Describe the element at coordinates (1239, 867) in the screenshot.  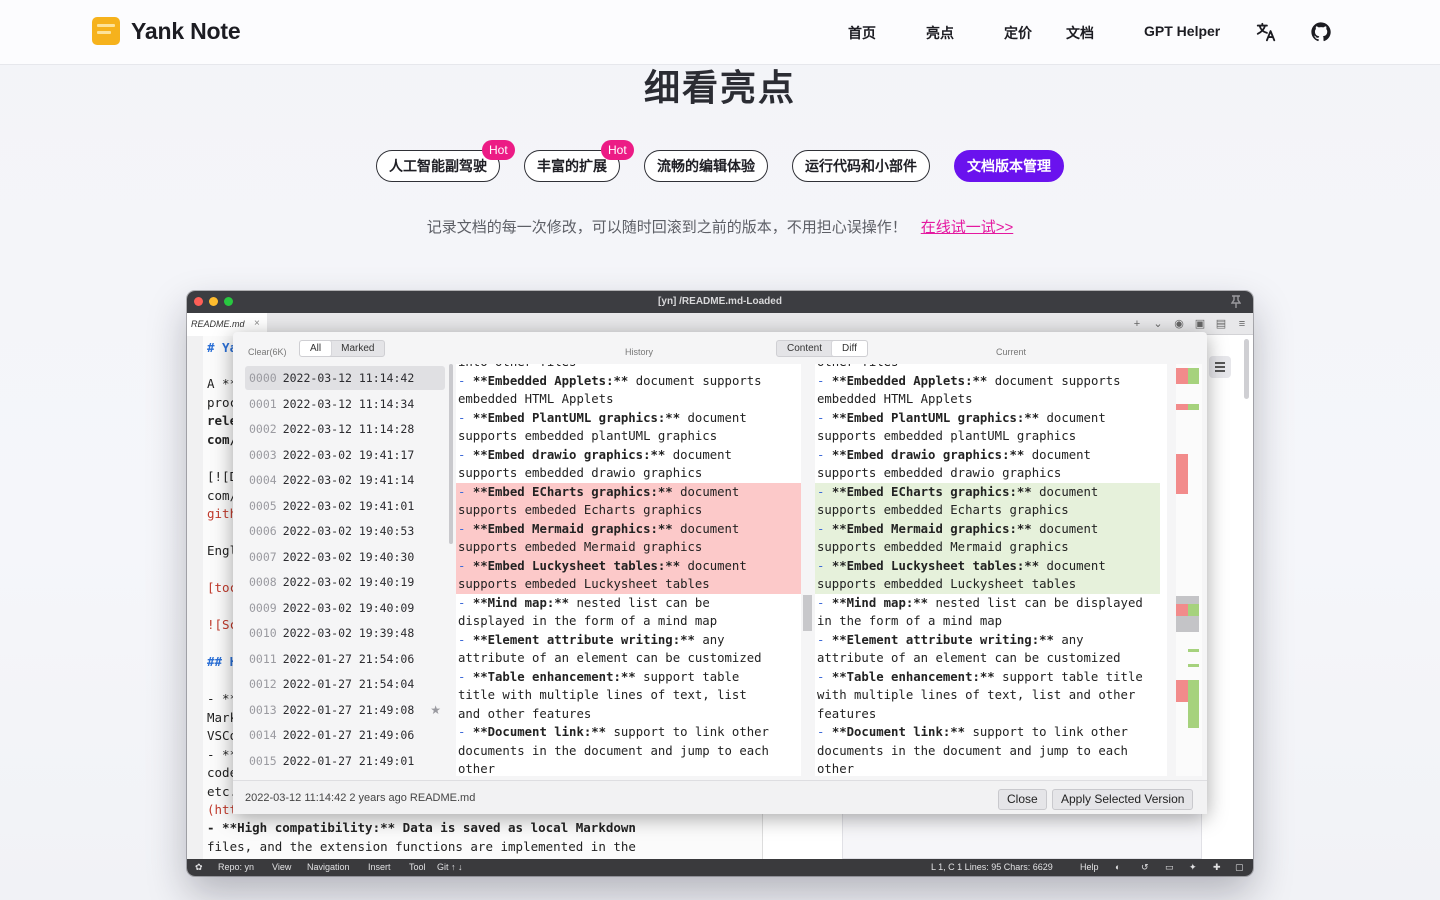
I see `presentation-icon: ▢` at that location.